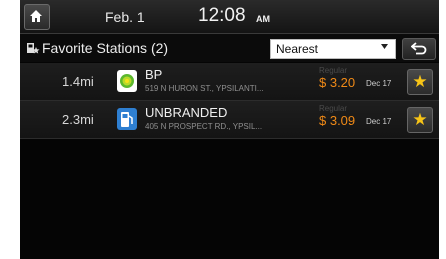 This screenshot has height=259, width=446. I want to click on bp-logo-icon, so click(127, 81).